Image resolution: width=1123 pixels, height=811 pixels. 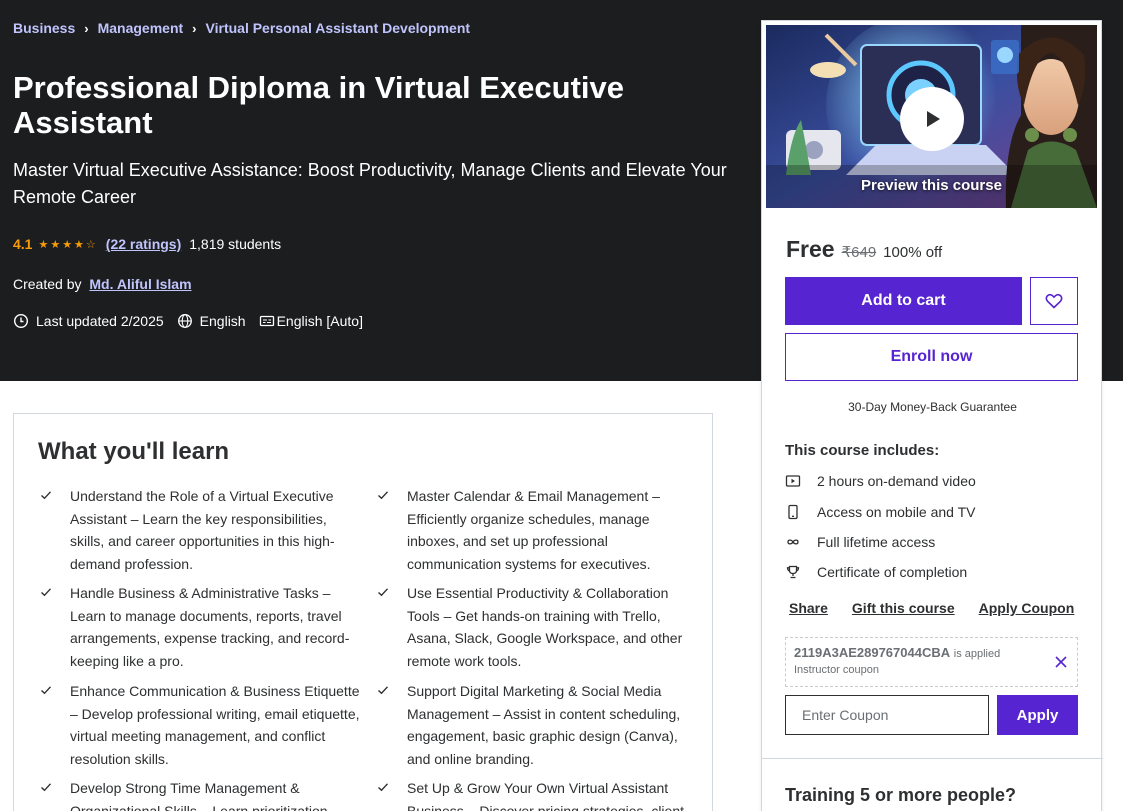 What do you see at coordinates (836, 670) in the screenshot?
I see `coupon-type: Instructor coupon` at bounding box center [836, 670].